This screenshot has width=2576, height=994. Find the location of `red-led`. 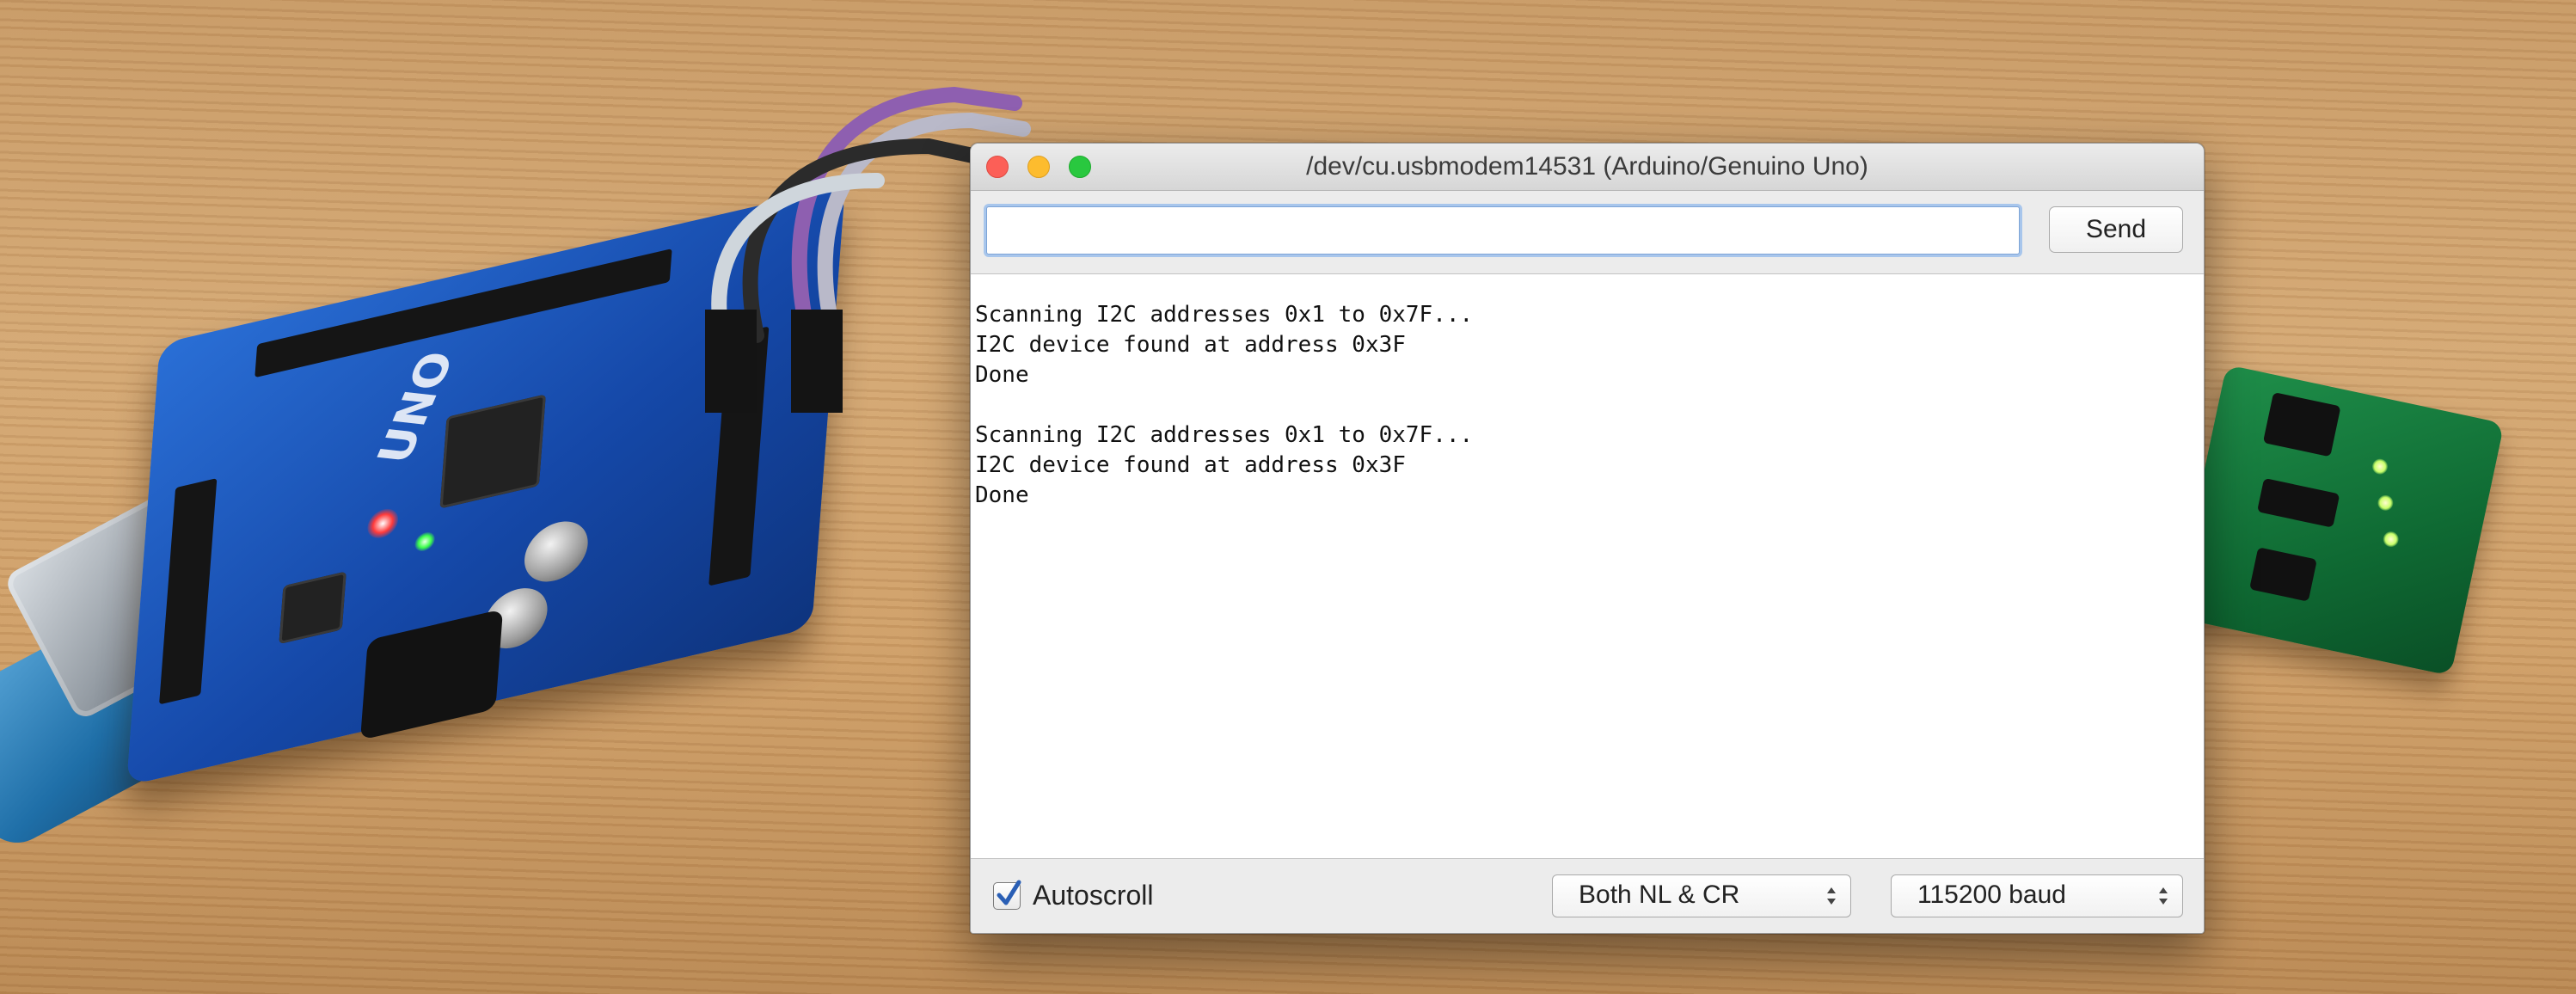

red-led is located at coordinates (383, 524).